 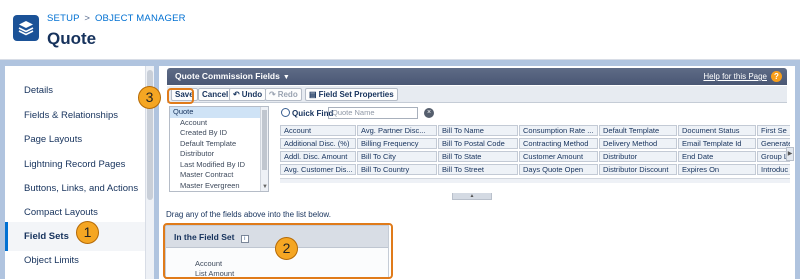 I want to click on available-field: Contracting Method, so click(x=558, y=143).